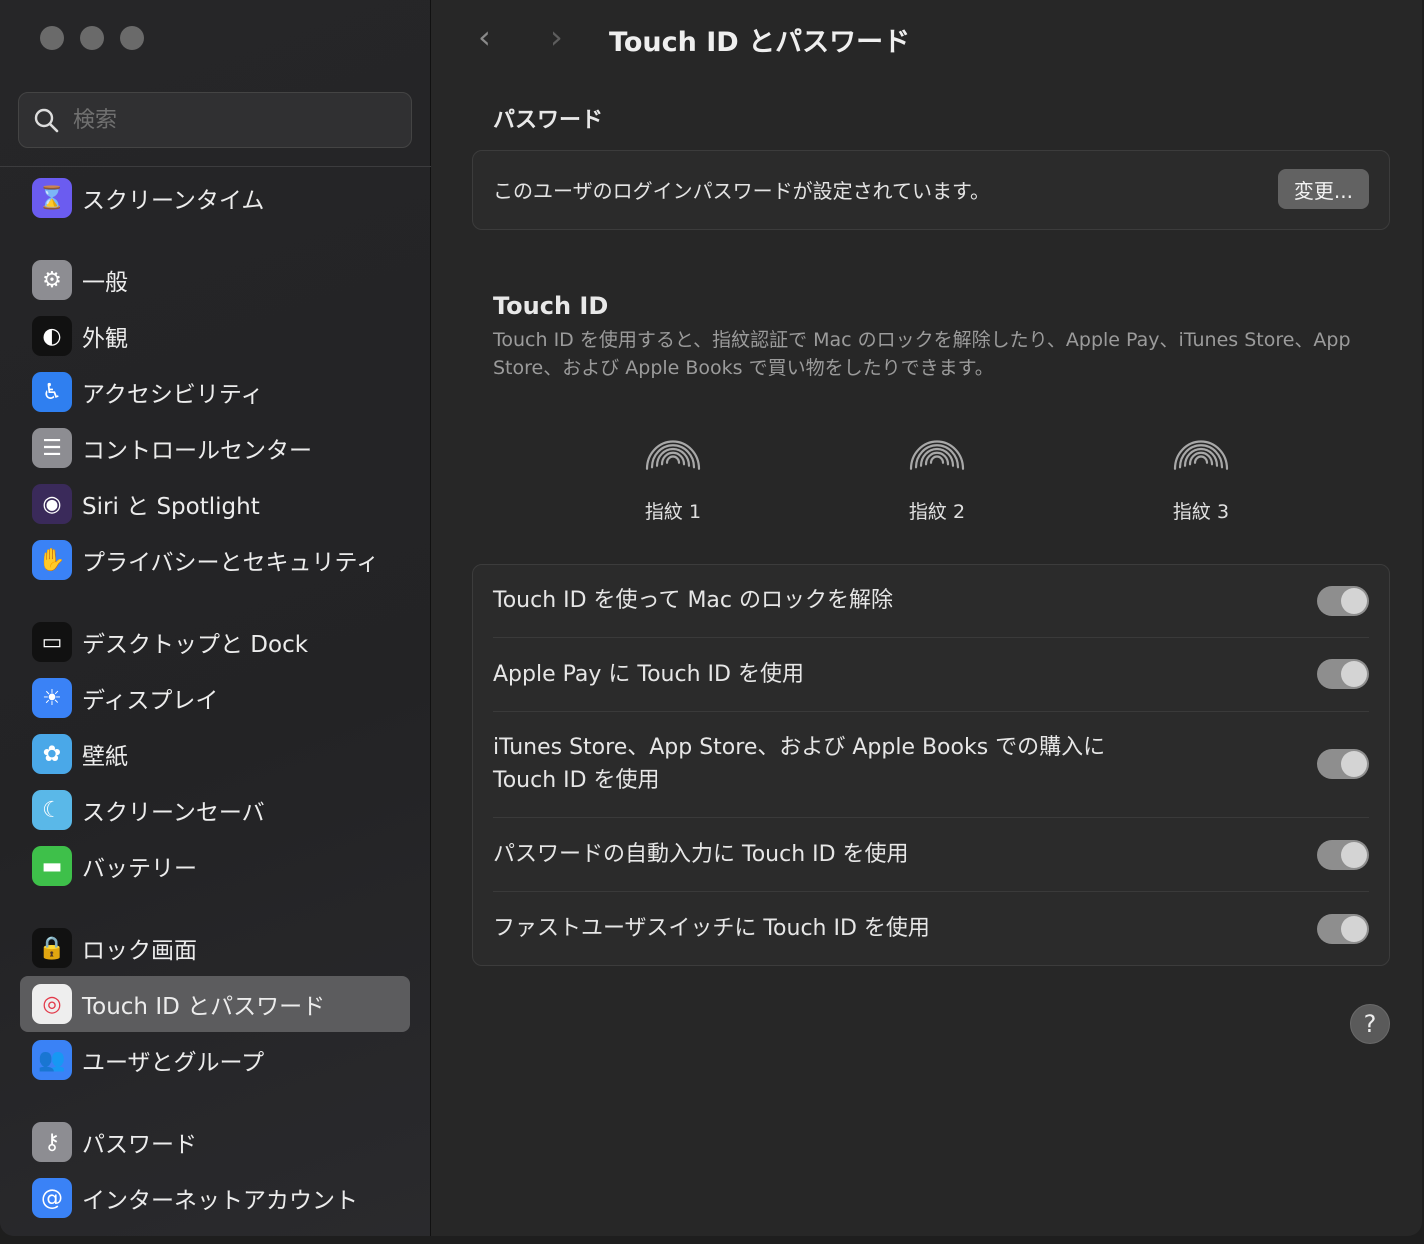 This screenshot has height=1244, width=1424. Describe the element at coordinates (173, 813) in the screenshot. I see `sidebar-item-label: スクリーンセーバ` at that location.